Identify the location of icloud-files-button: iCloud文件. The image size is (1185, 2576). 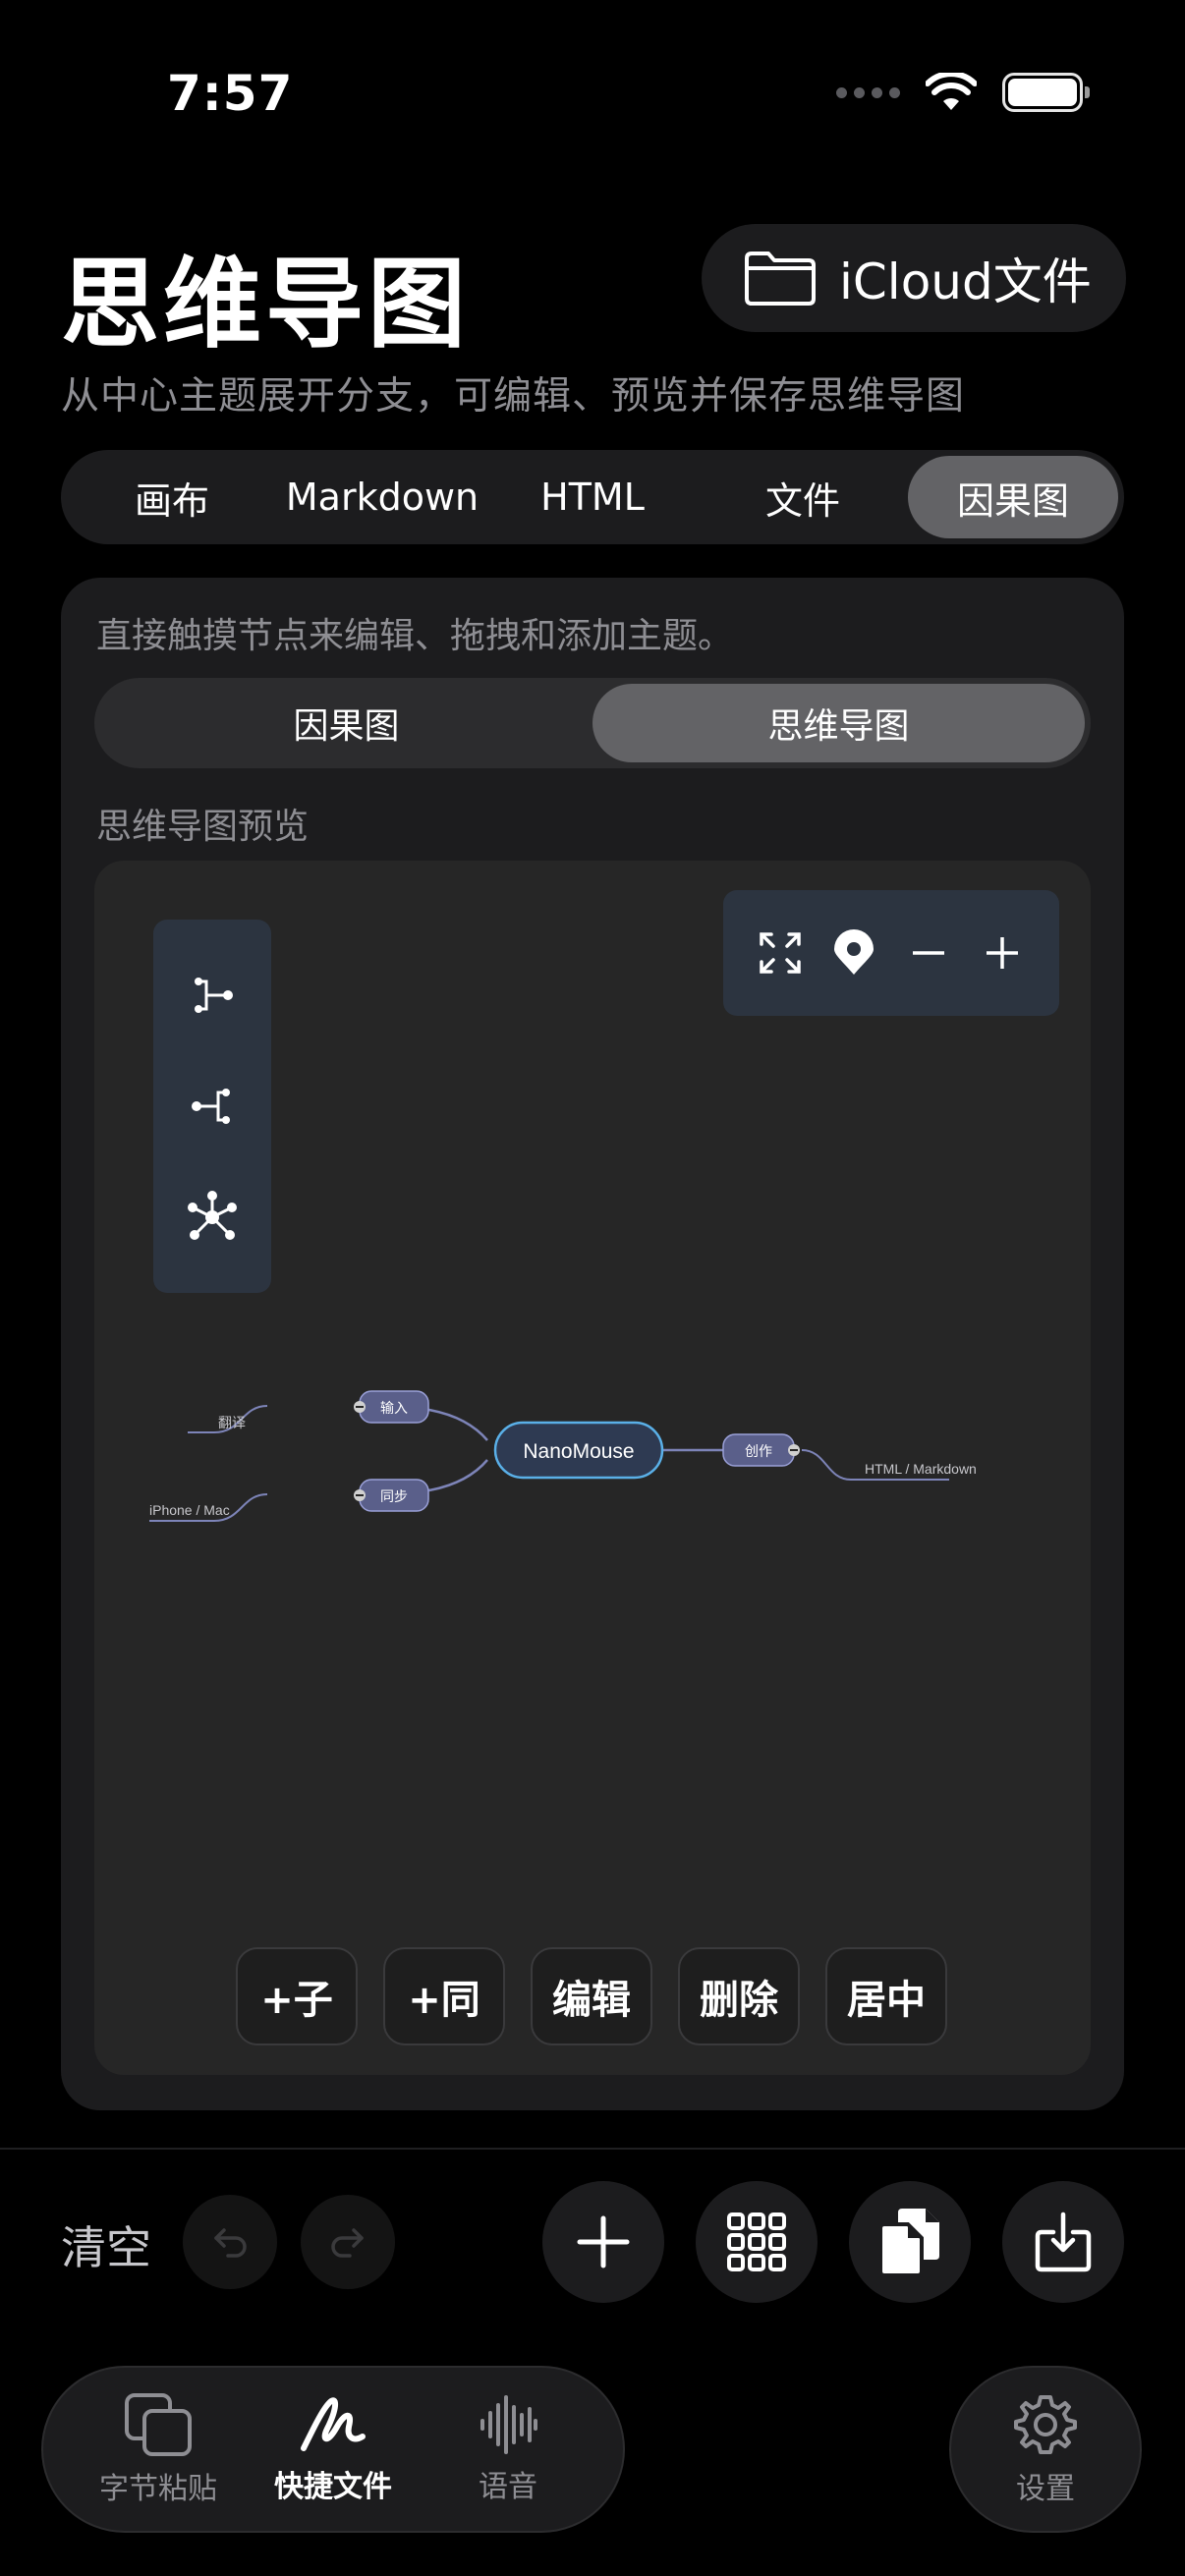
(914, 278).